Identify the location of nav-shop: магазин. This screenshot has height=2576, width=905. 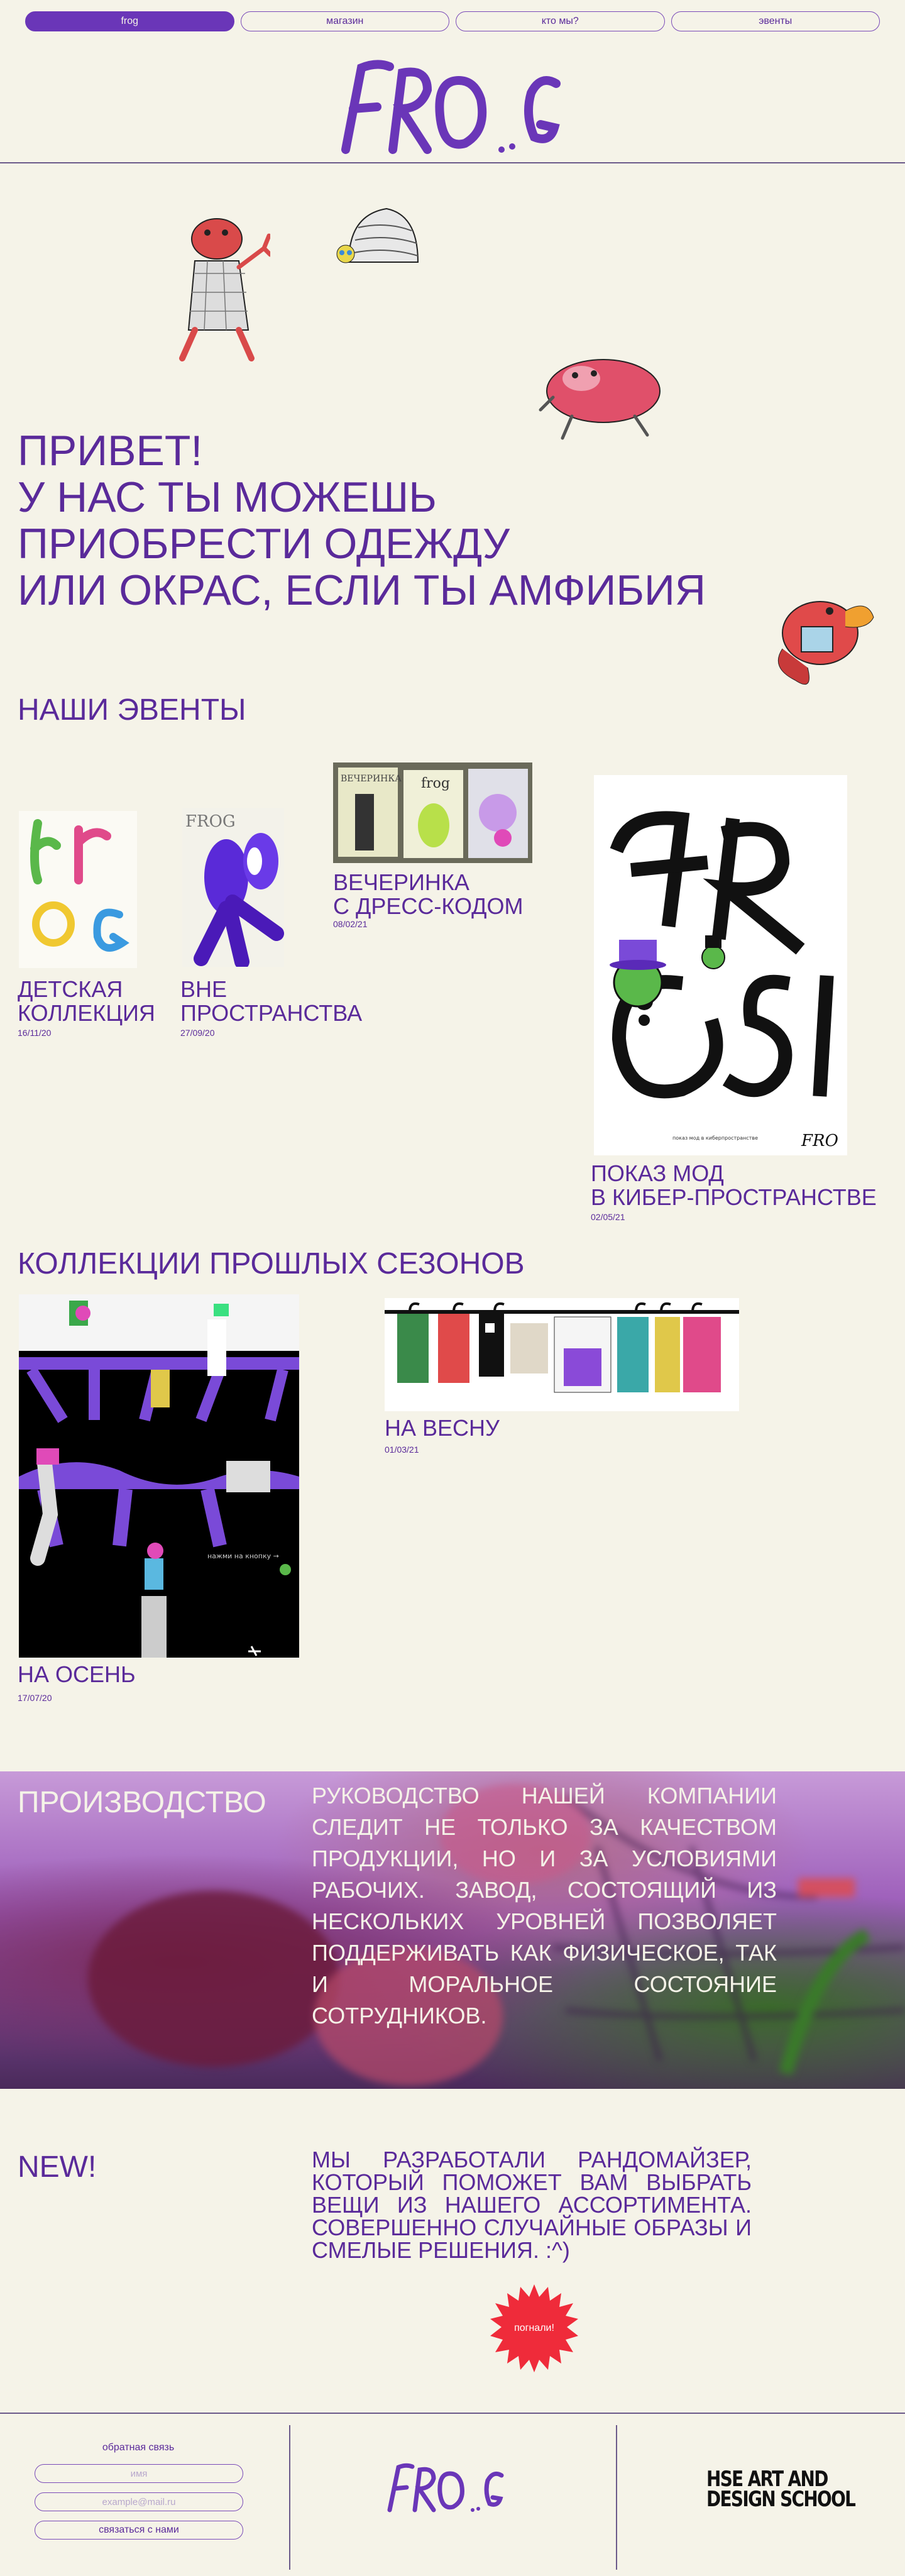
(344, 21).